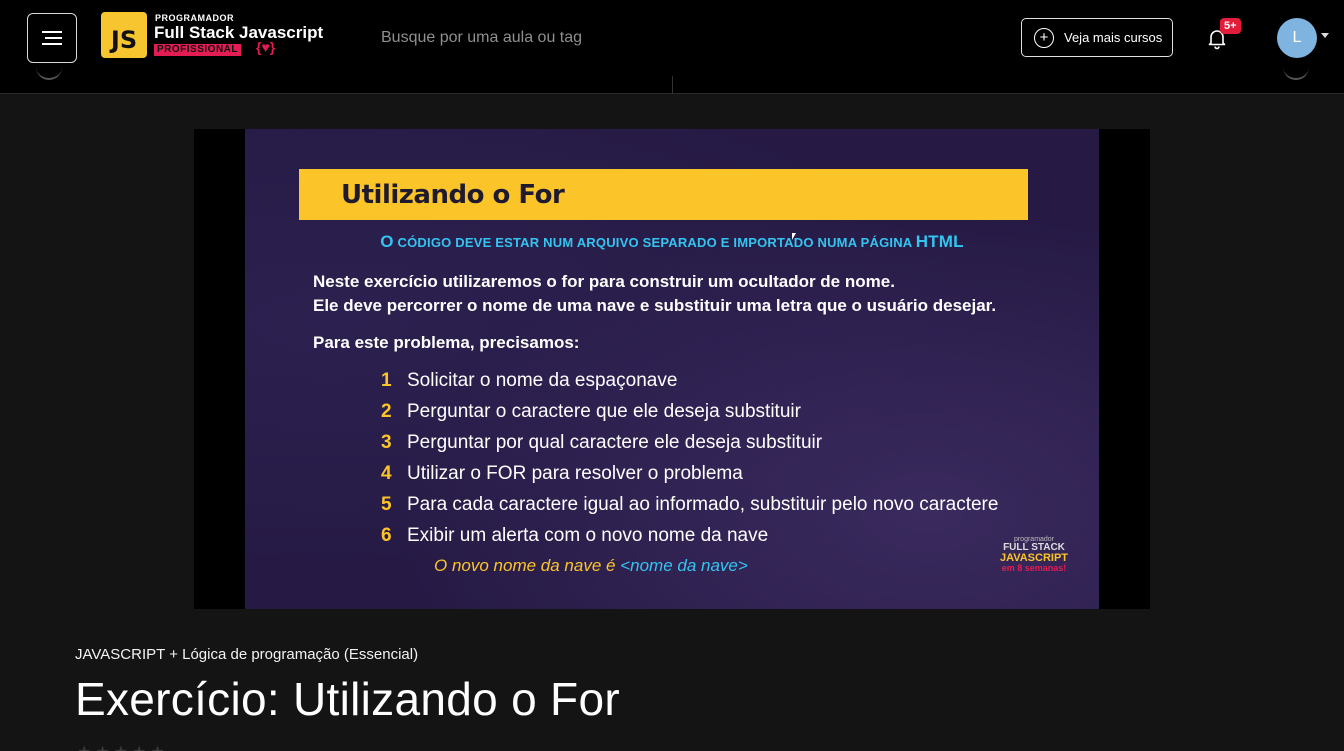 The image size is (1344, 751). I want to click on step-number: 4, so click(386, 473).